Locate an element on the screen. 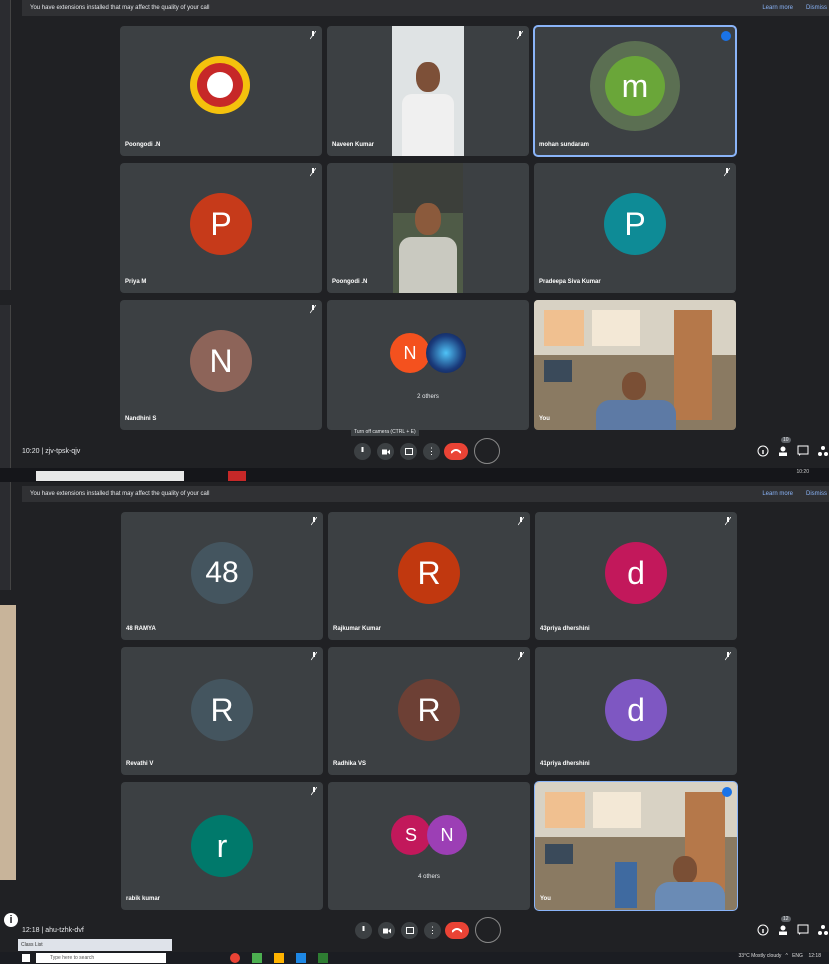 The width and height of the screenshot is (829, 964). avatar: 48 is located at coordinates (222, 573).